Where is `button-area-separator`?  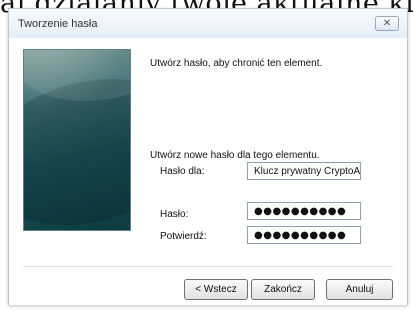
button-area-separator is located at coordinates (208, 267).